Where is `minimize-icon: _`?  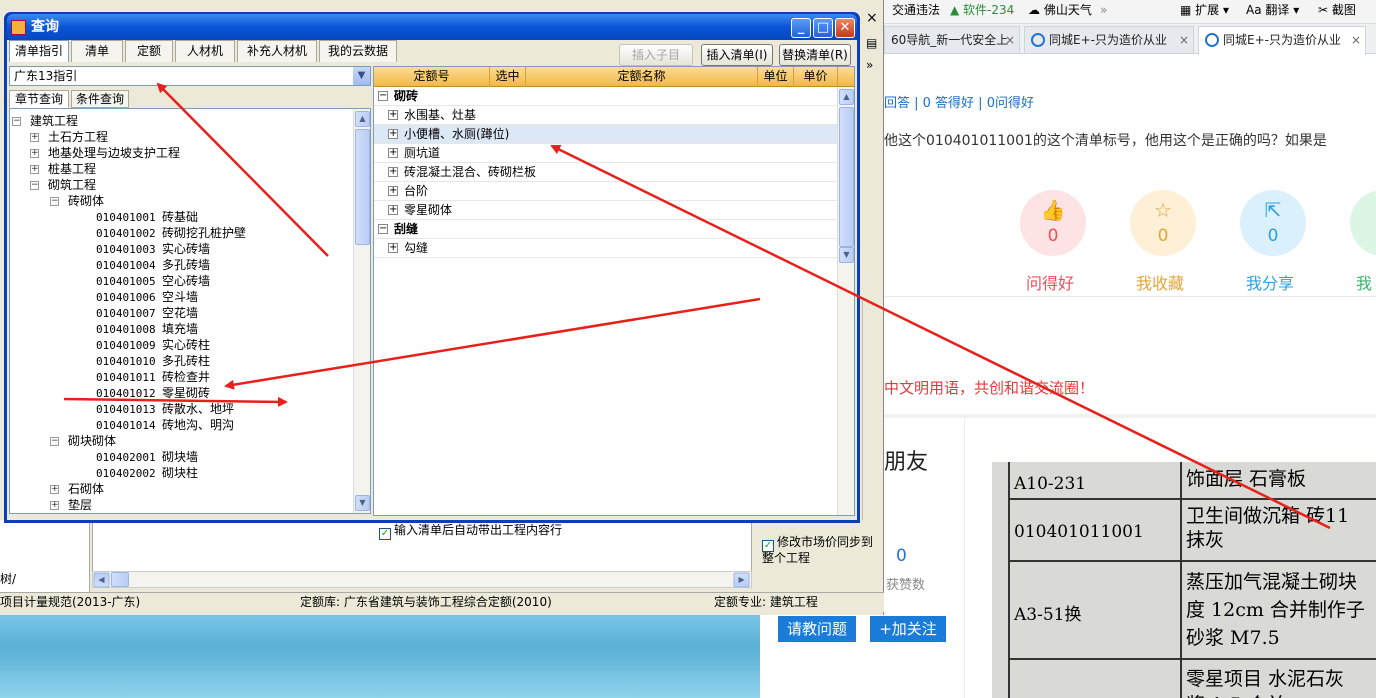
minimize-icon: _ is located at coordinates (801, 28).